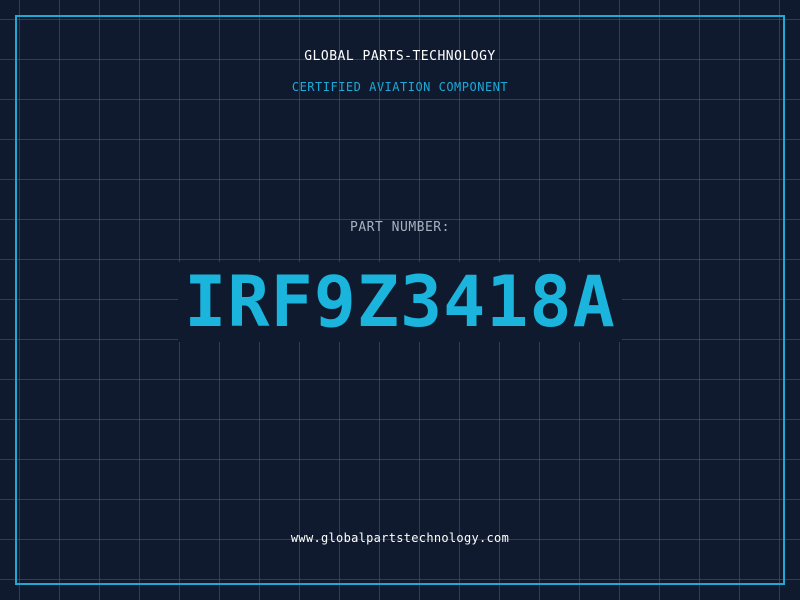  What do you see at coordinates (400, 56) in the screenshot?
I see `company-name: GLOBAL PARTS-TECHNOLOGY` at bounding box center [400, 56].